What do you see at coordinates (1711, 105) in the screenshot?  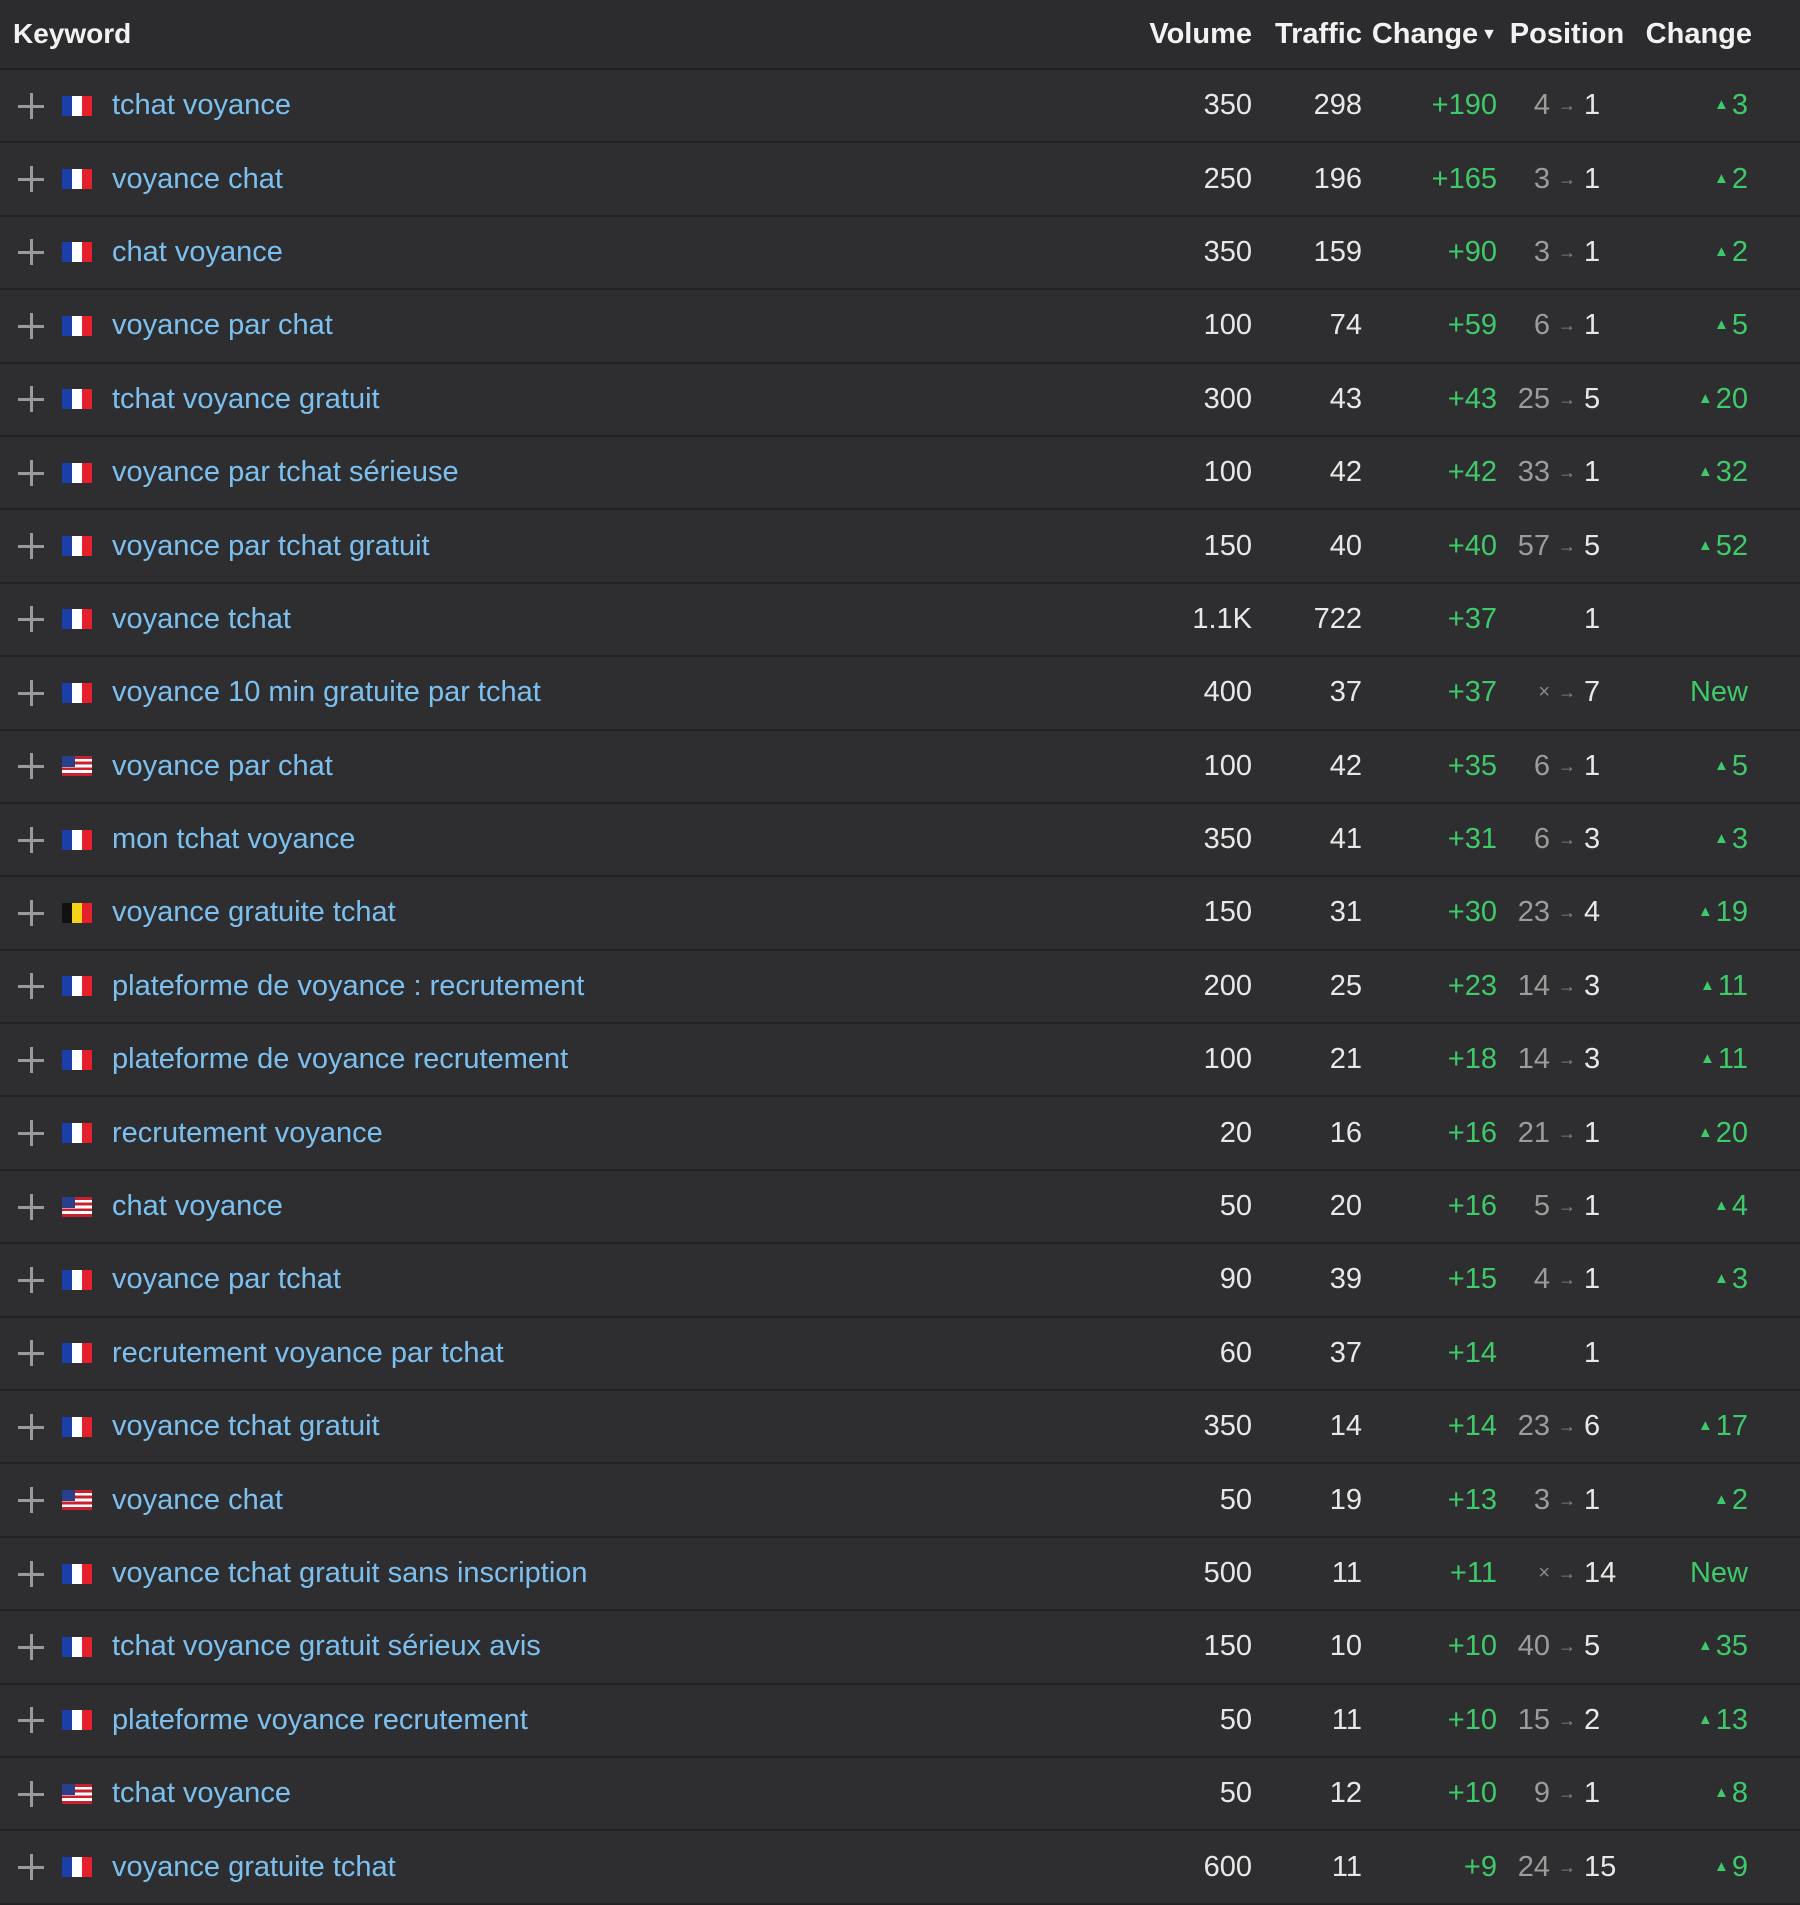 I see `position-change-value: ▲ 3` at bounding box center [1711, 105].